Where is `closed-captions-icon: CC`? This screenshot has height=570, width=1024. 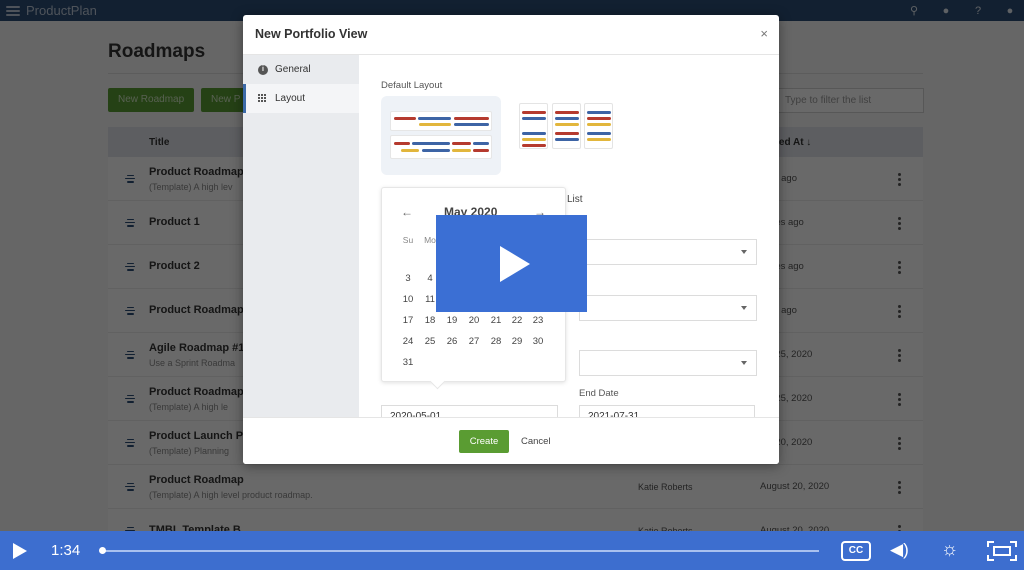
closed-captions-icon: CC is located at coordinates (856, 551).